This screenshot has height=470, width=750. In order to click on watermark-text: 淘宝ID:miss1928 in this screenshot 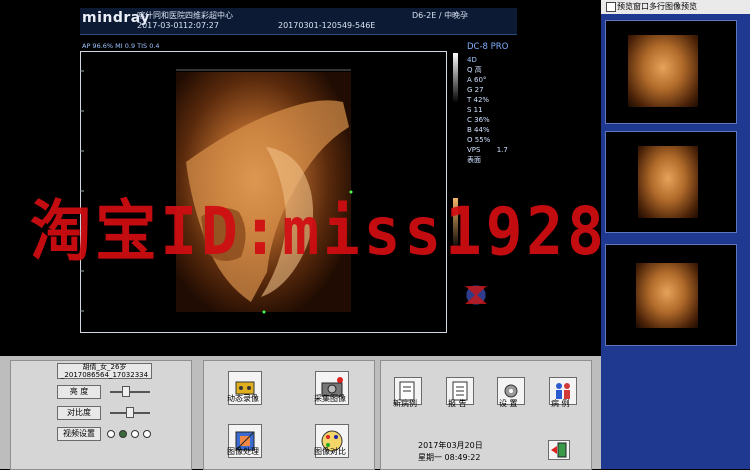, I will do `click(319, 231)`.